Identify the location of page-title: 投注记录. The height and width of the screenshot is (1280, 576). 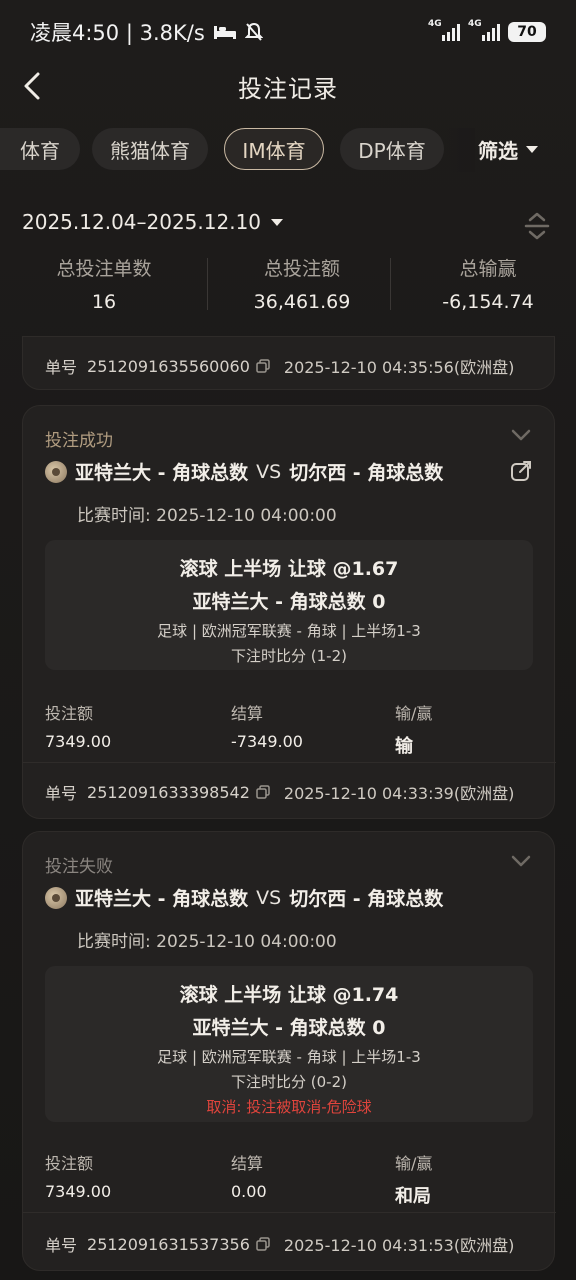
(288, 88).